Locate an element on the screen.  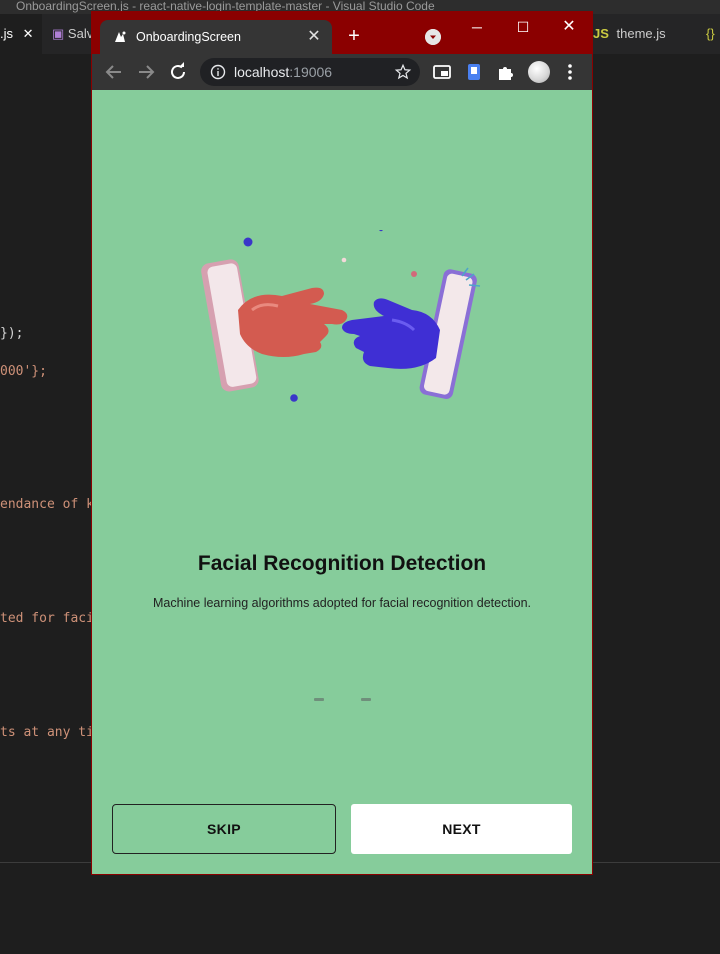
window-close-icon: ✕ is located at coordinates (569, 27).